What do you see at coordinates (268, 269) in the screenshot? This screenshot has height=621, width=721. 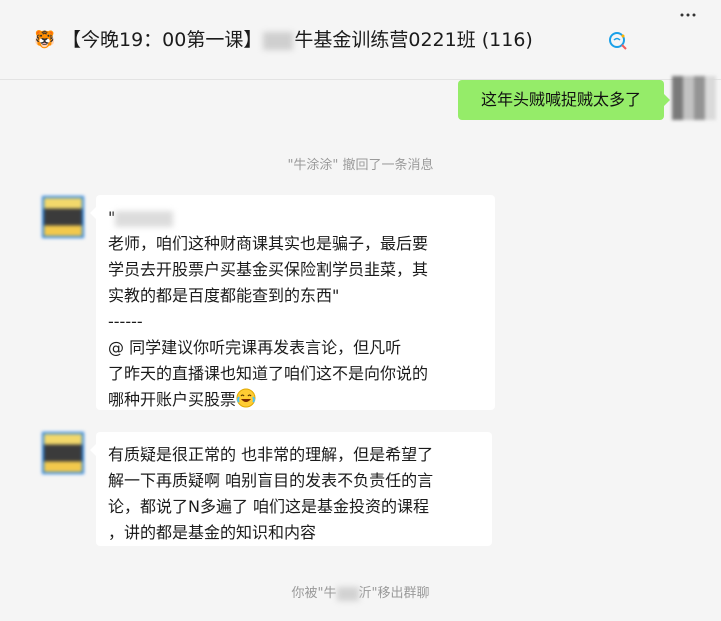 I see `message-line: 学员去开股票户买基金买保险割学员韭菜，其` at bounding box center [268, 269].